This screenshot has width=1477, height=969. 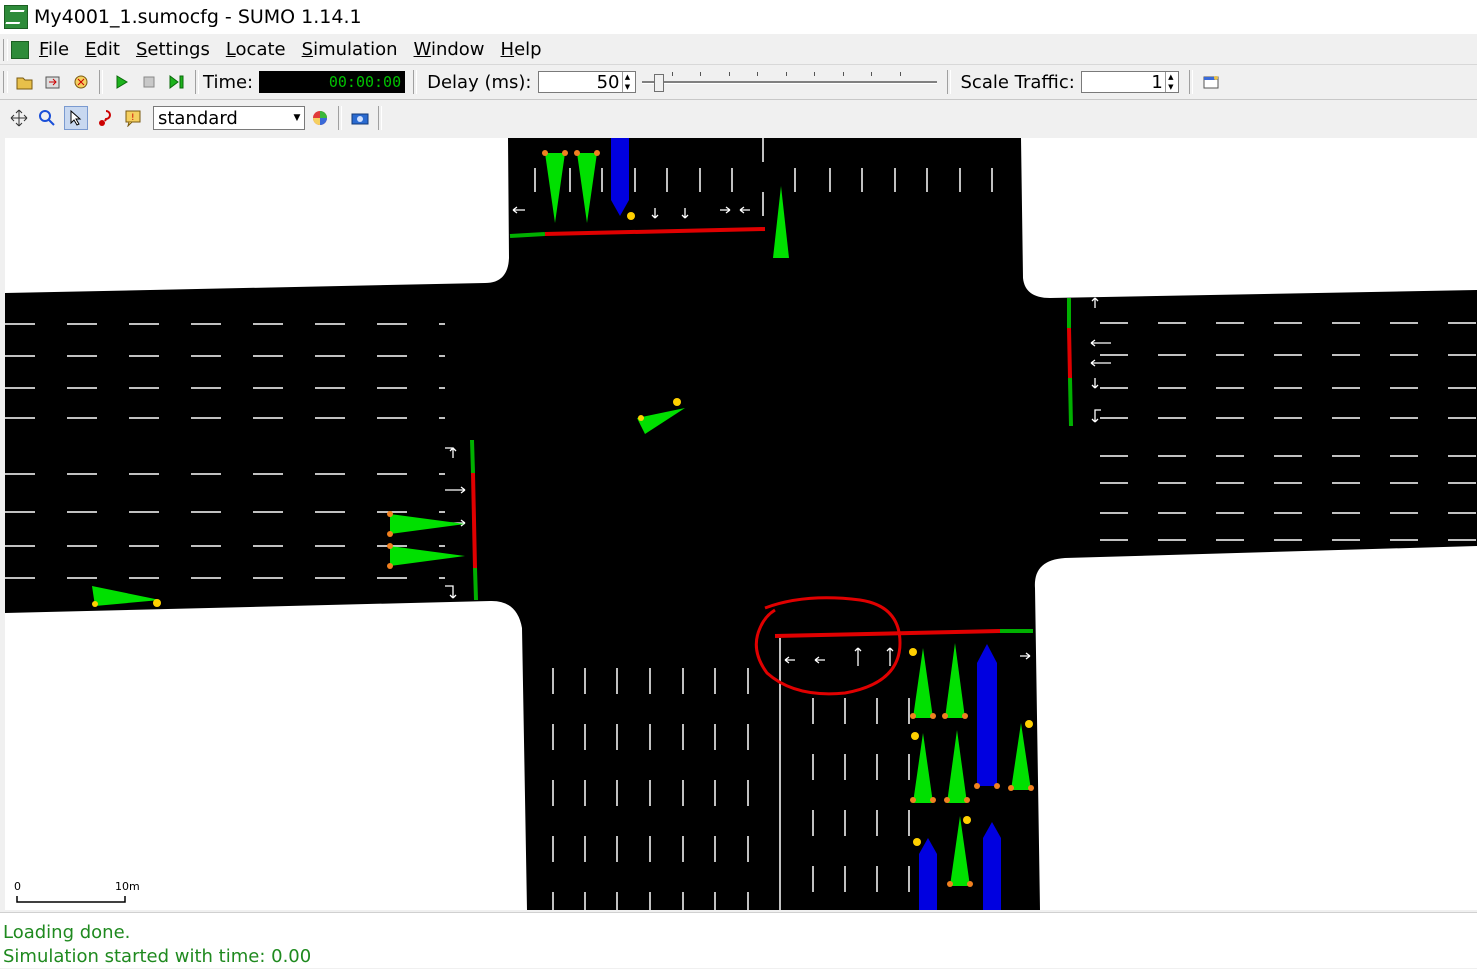 I want to click on menu-edit: Edit, so click(x=102, y=49).